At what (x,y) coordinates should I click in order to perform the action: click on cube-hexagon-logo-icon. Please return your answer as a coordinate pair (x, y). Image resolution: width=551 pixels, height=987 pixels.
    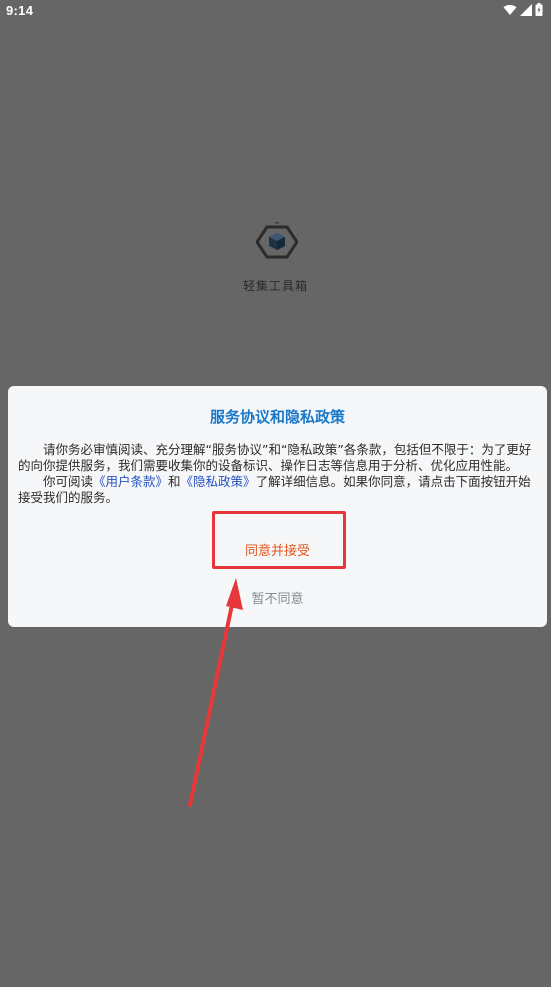
    Looking at the image, I should click on (277, 240).